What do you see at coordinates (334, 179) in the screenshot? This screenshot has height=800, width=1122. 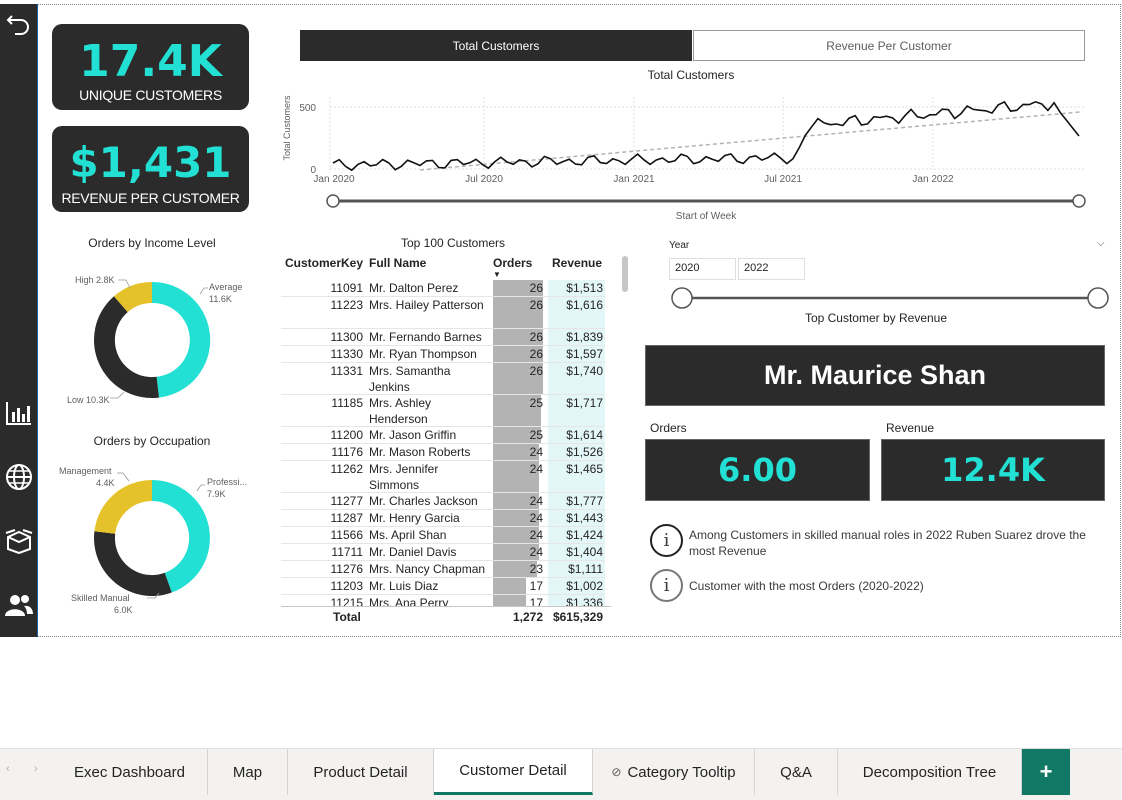 I see `x-tick-jan-2020: Jan 2020` at bounding box center [334, 179].